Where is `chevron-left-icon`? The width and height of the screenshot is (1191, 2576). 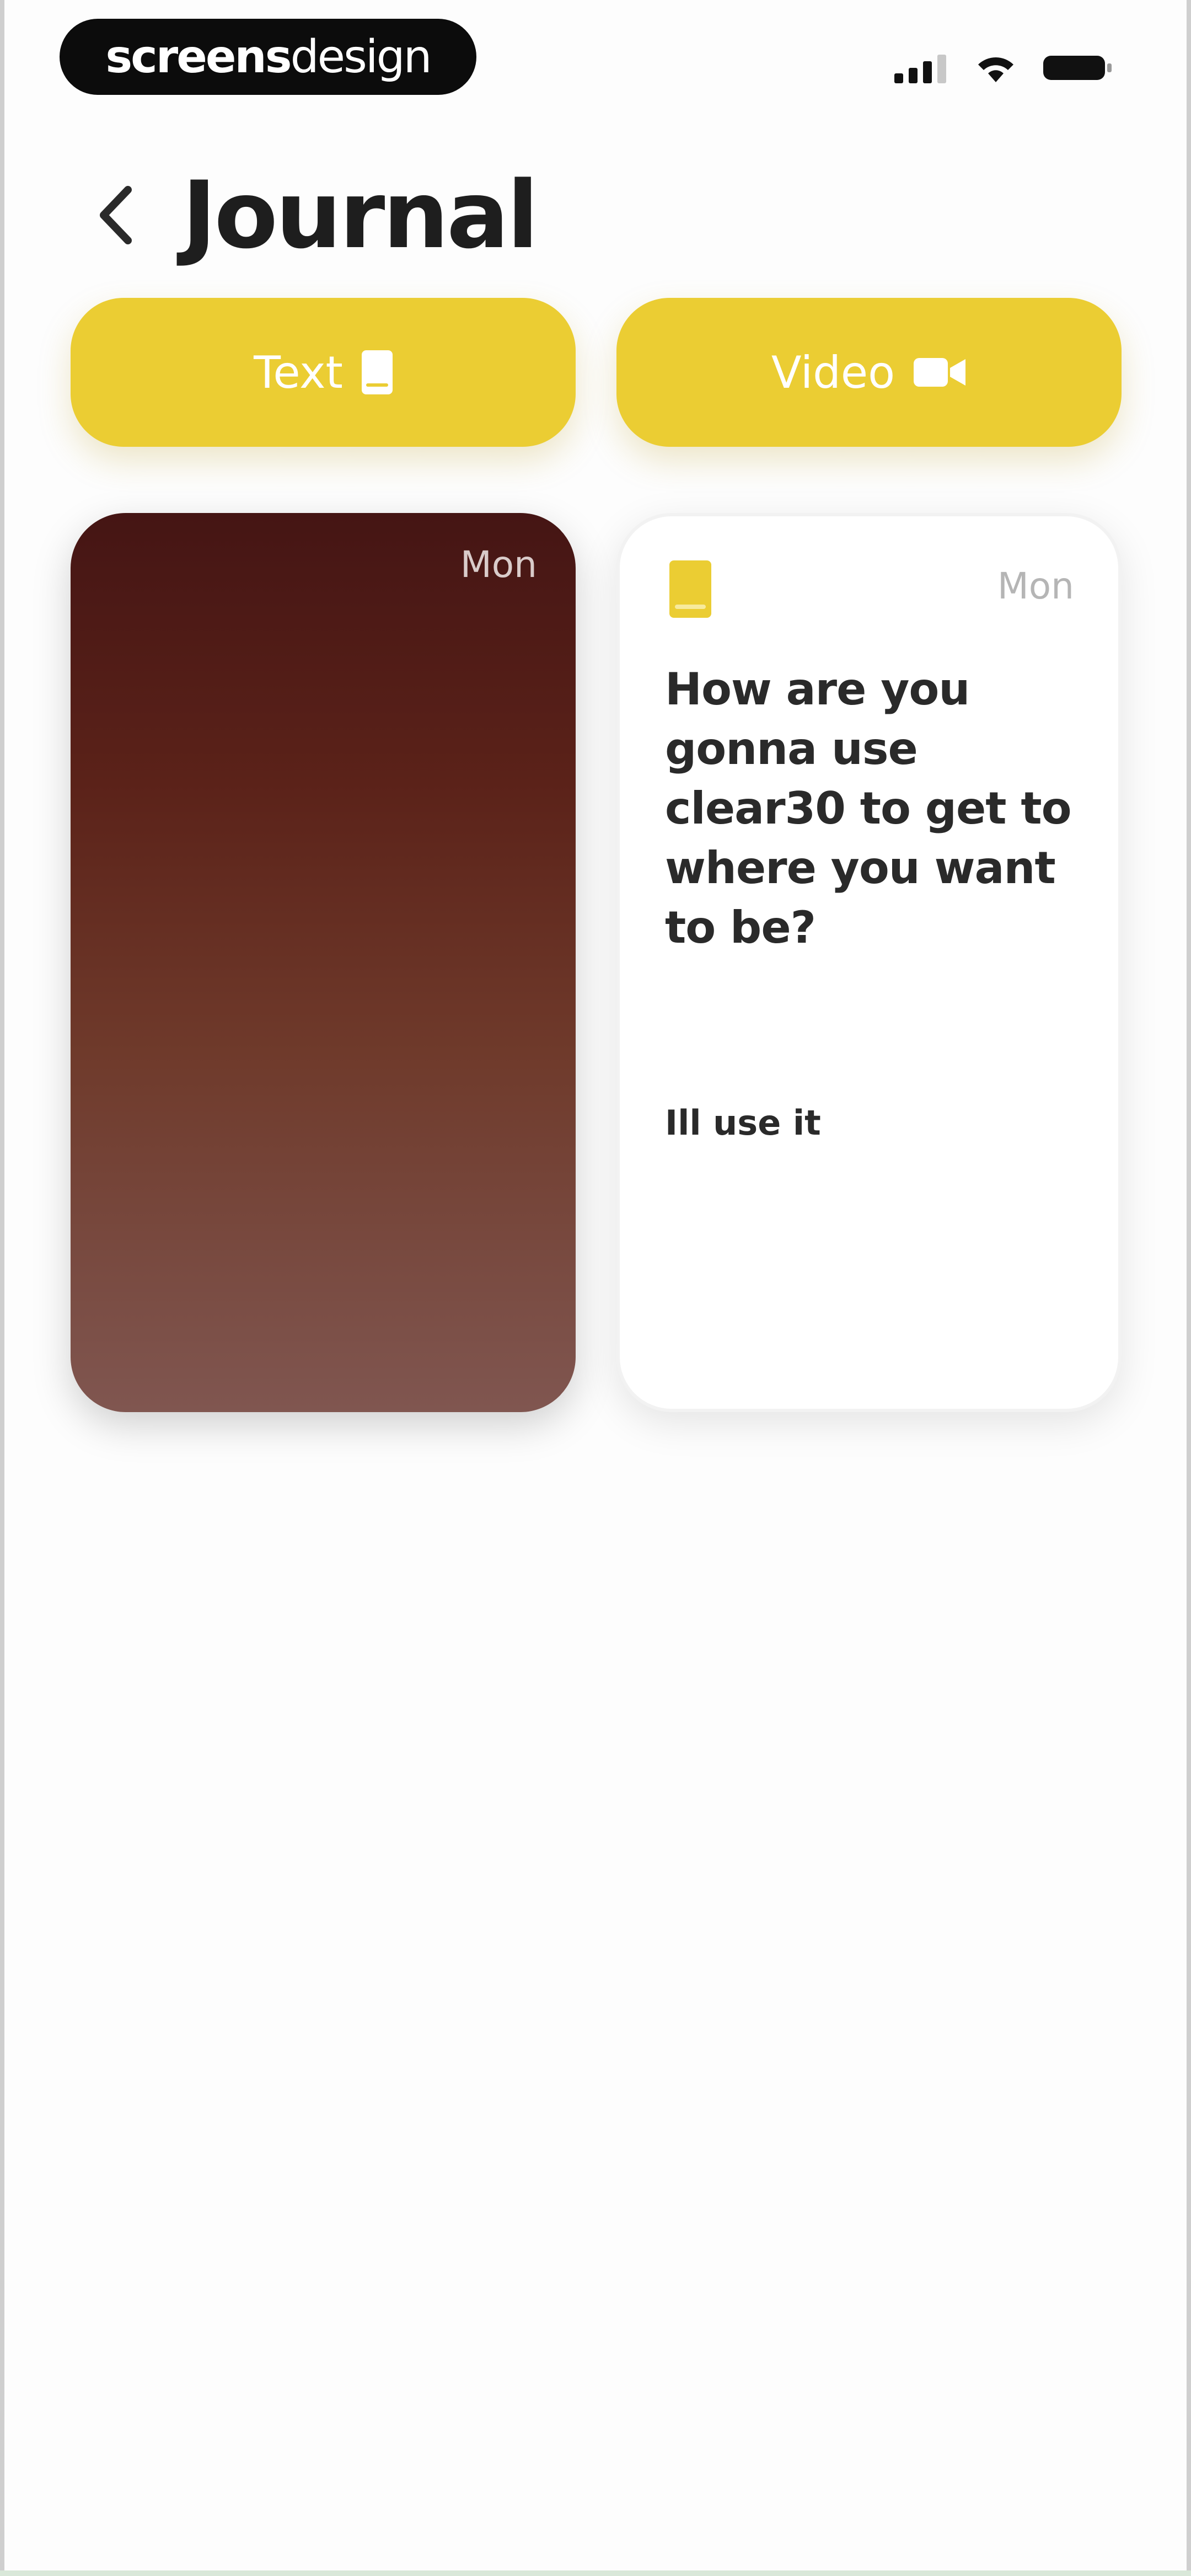
chevron-left-icon is located at coordinates (116, 215).